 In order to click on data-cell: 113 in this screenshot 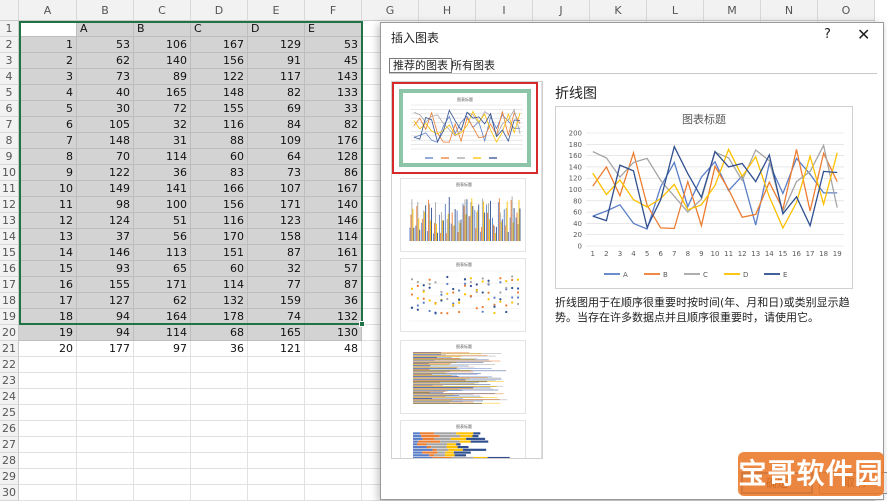, I will do `click(162, 253)`.